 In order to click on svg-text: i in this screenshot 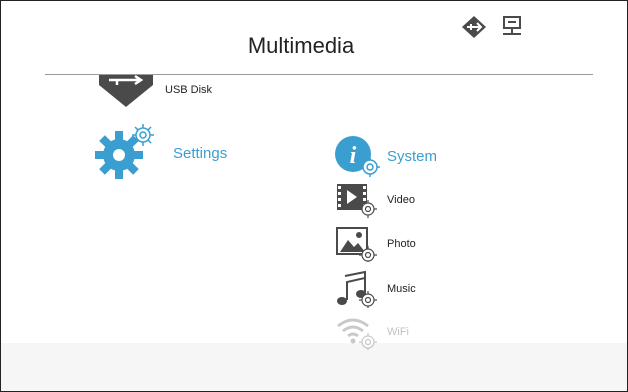, I will do `click(353, 156)`.